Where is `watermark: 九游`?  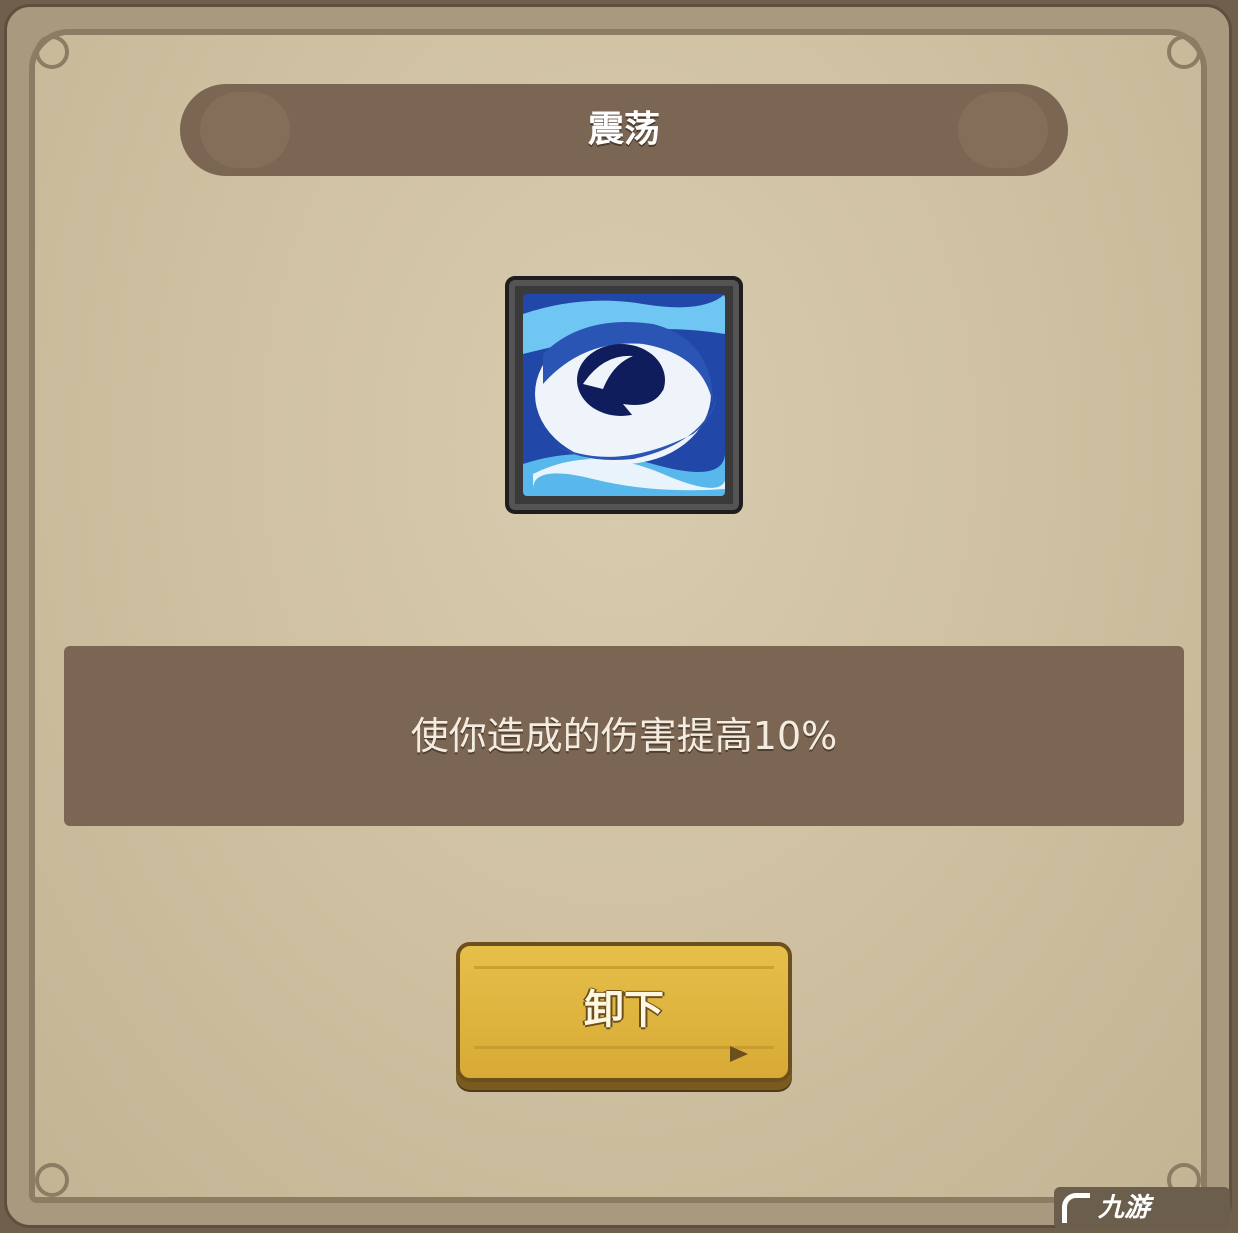 watermark: 九游 is located at coordinates (1142, 1208).